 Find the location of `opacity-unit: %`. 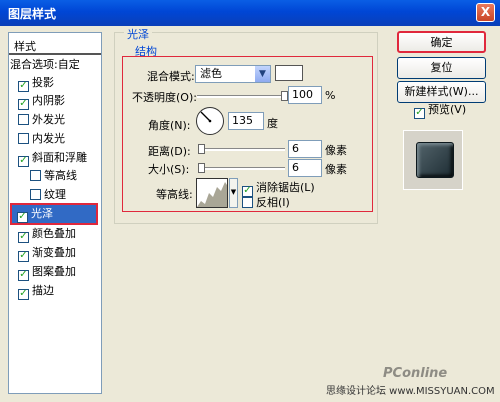

opacity-unit: % is located at coordinates (330, 95).